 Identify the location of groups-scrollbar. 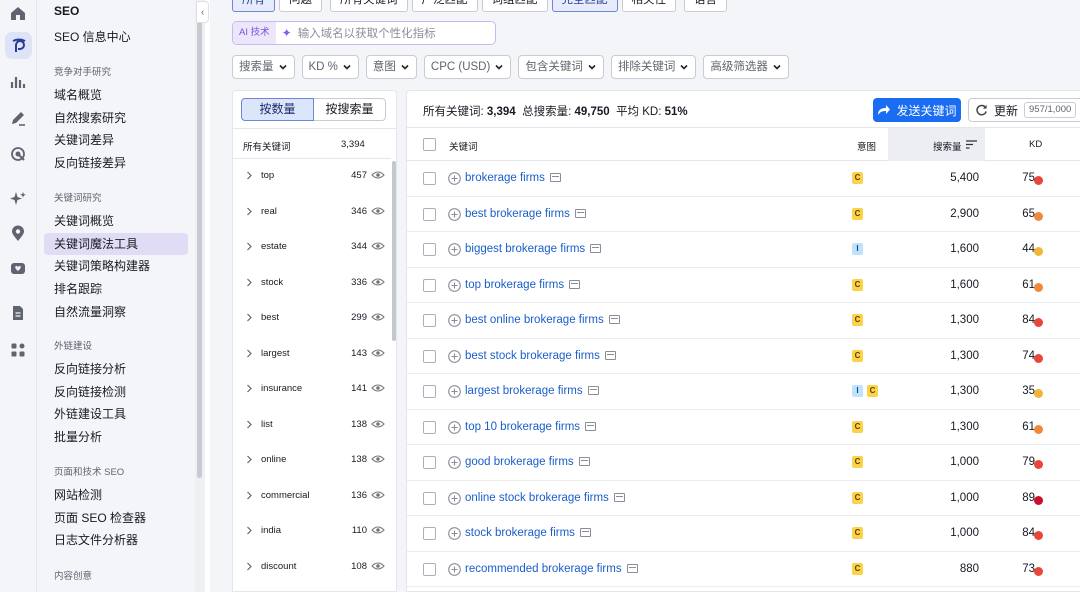
(393, 374).